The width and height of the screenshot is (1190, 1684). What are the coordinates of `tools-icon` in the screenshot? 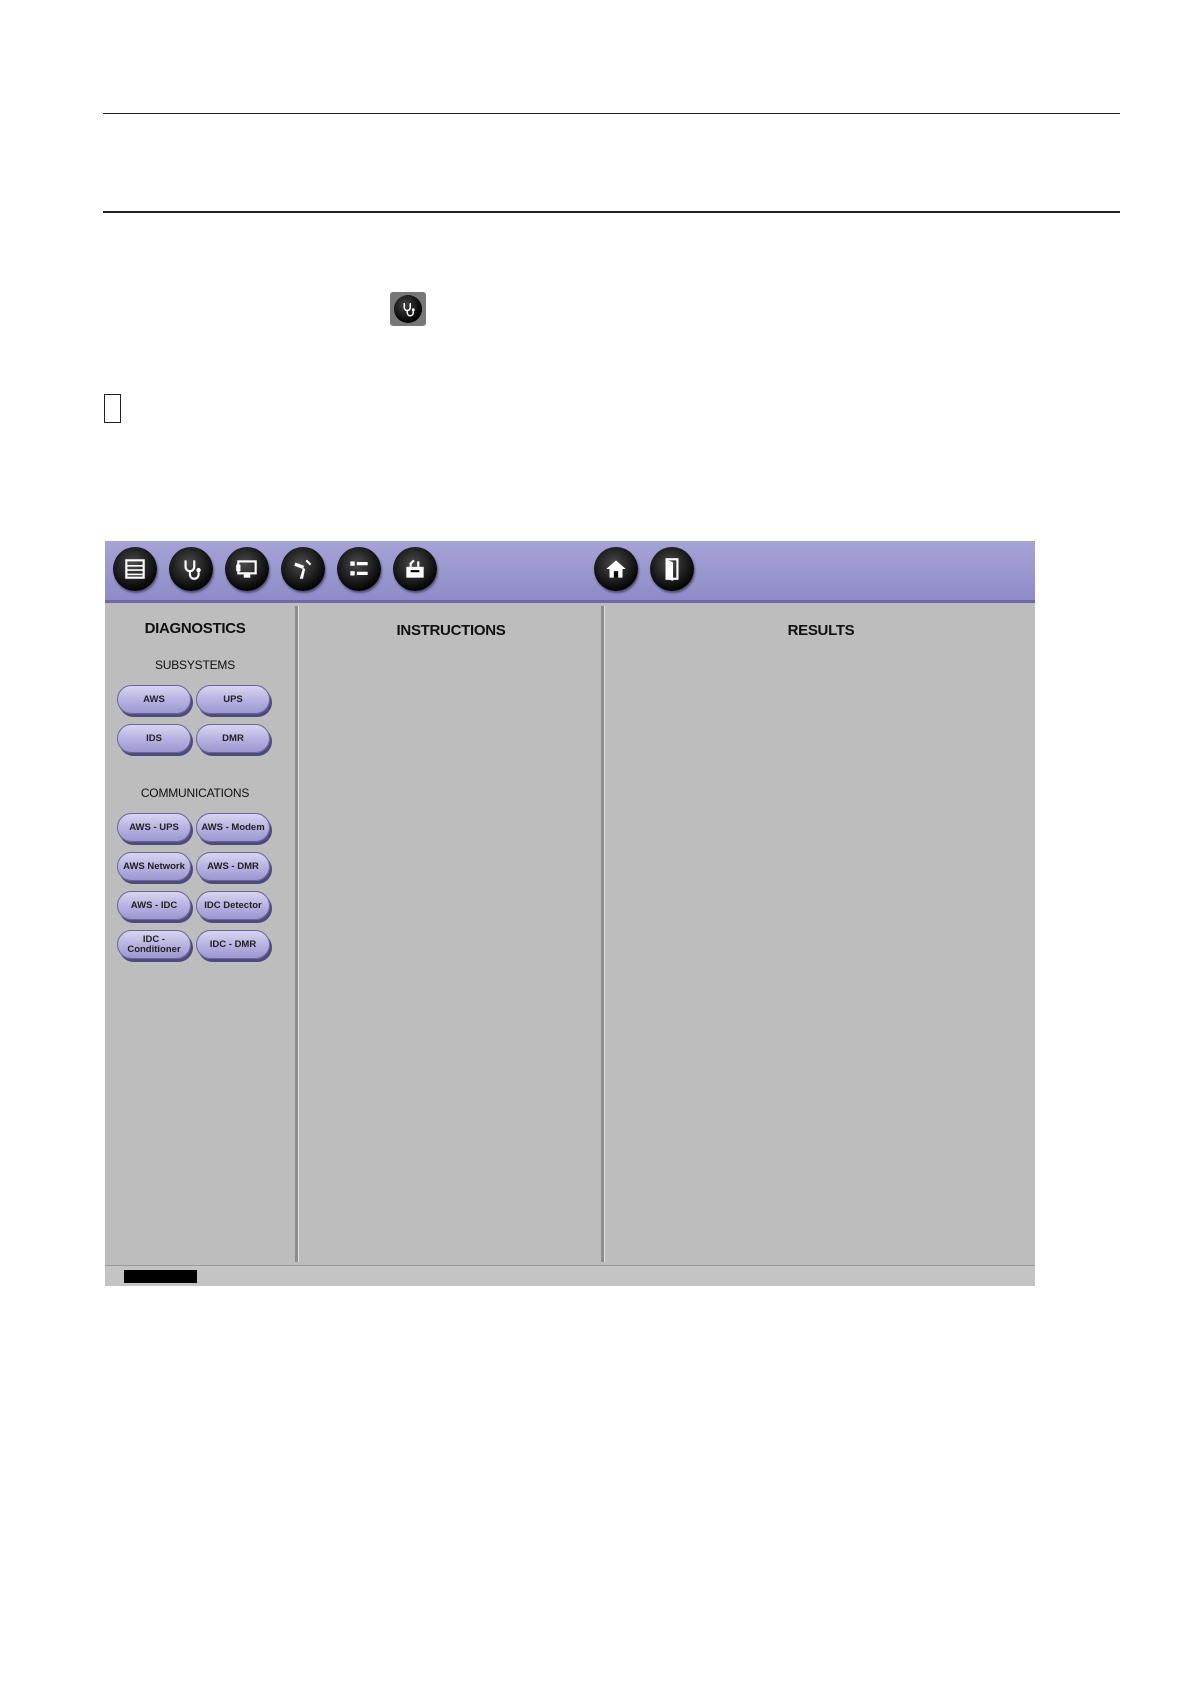 It's located at (303, 569).